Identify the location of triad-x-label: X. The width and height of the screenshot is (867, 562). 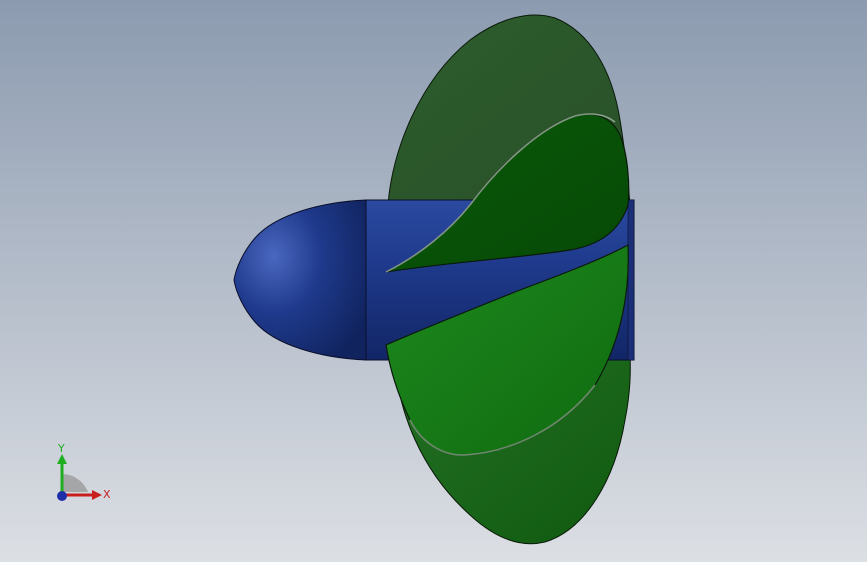
(107, 494).